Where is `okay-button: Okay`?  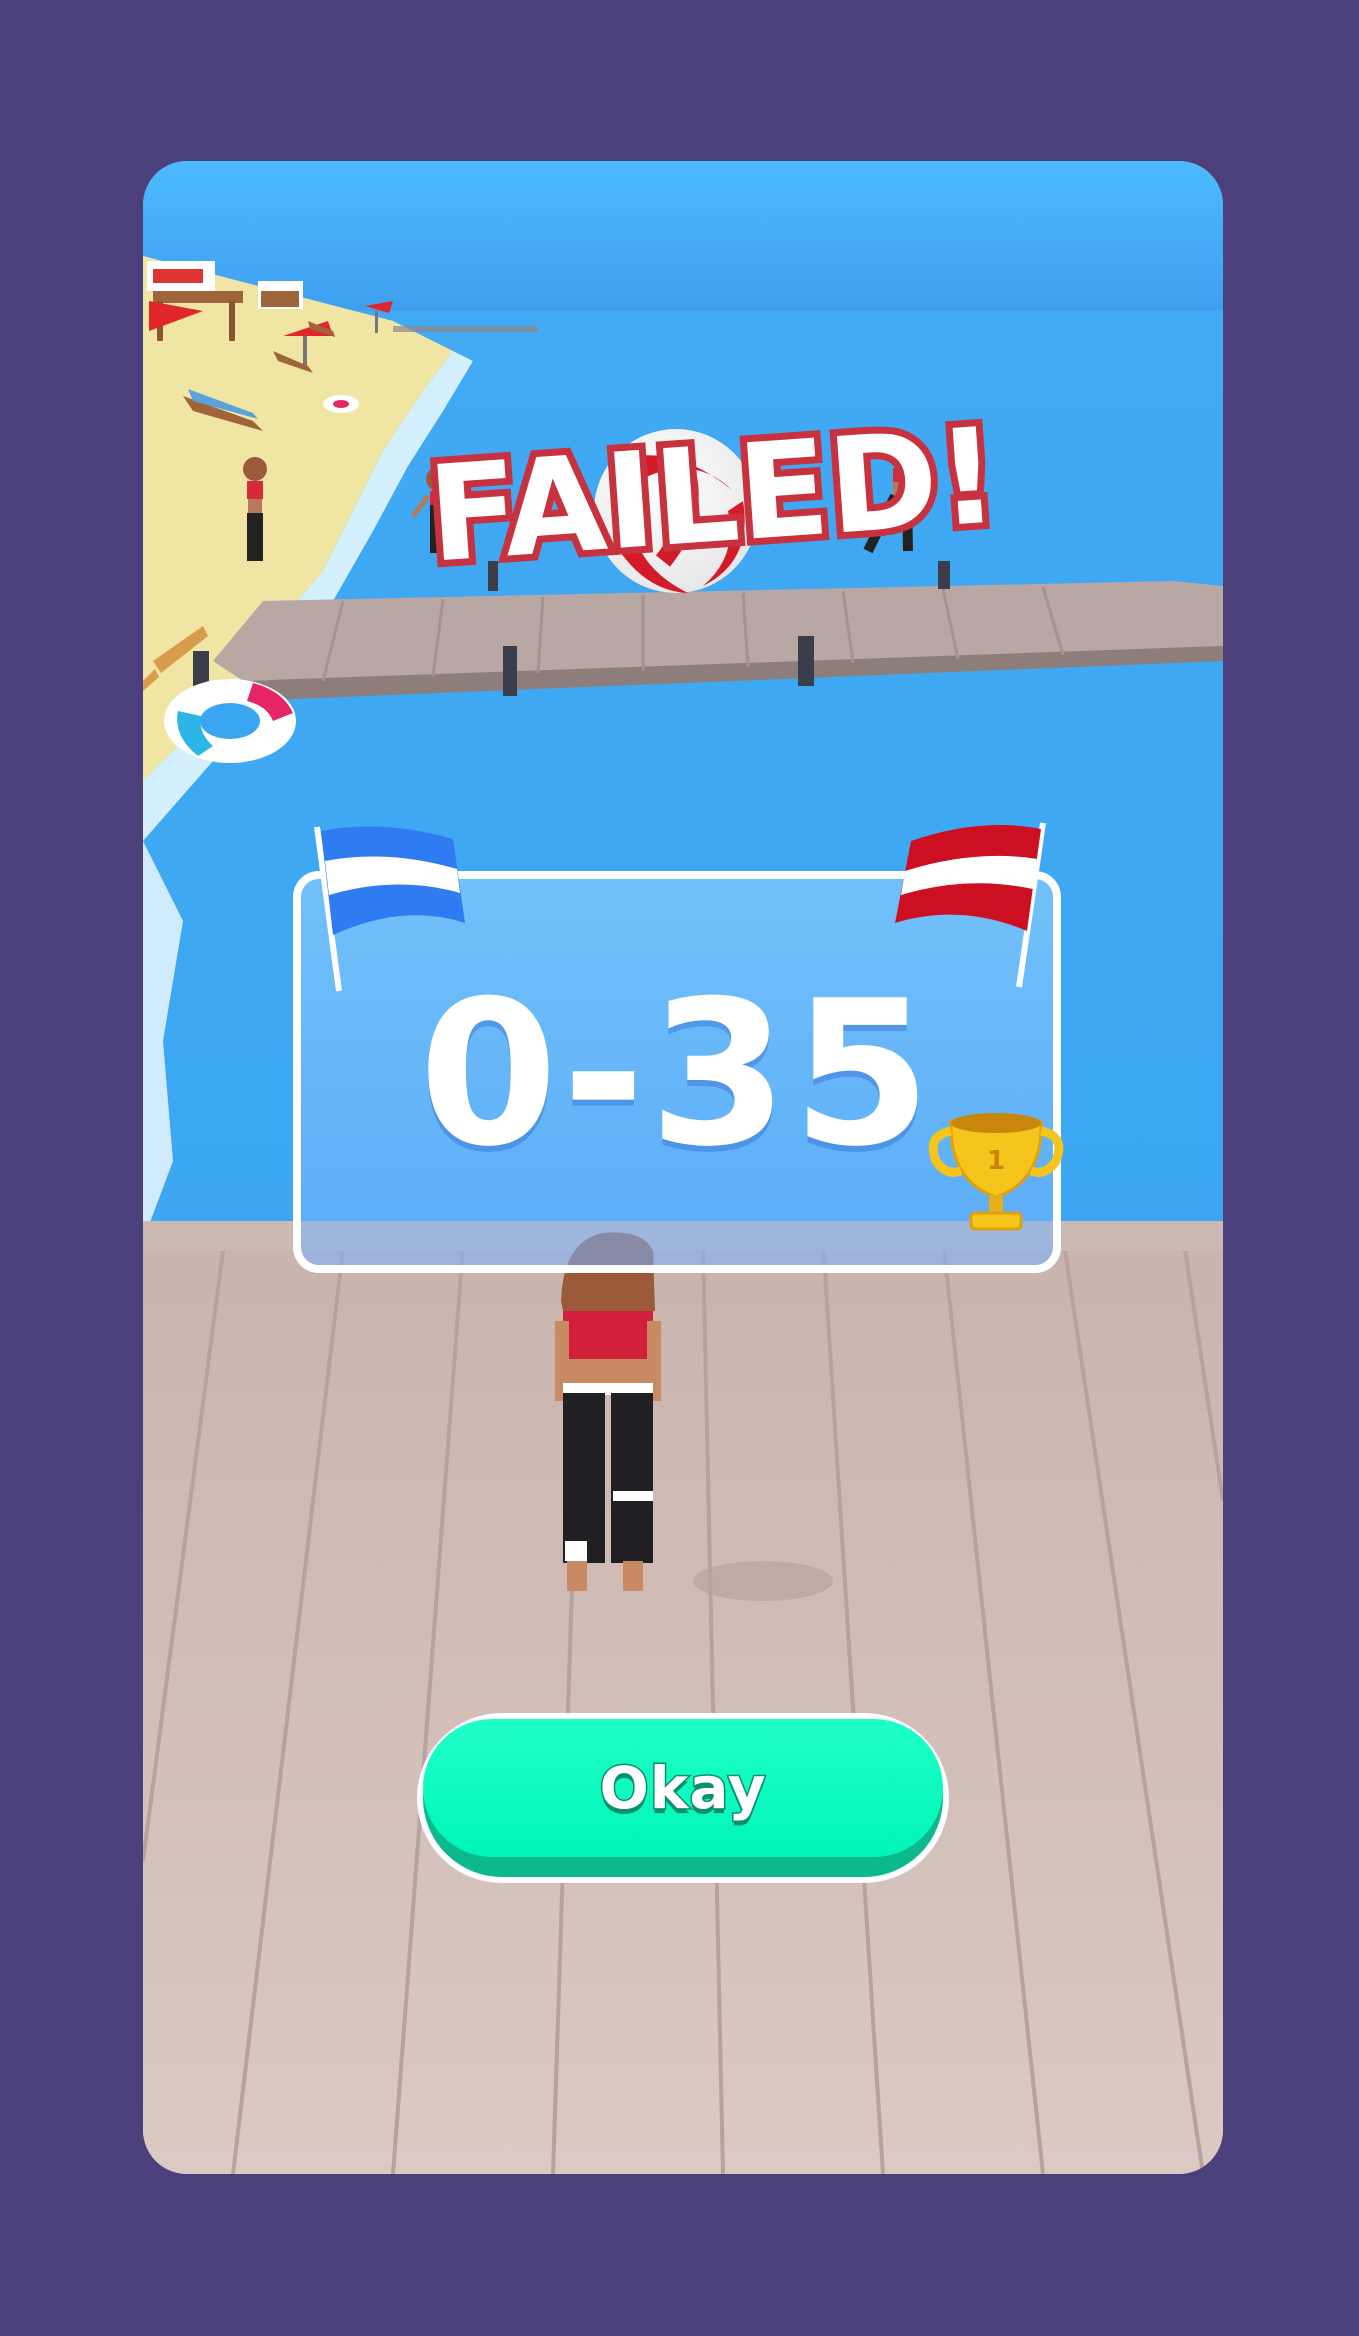 okay-button: Okay is located at coordinates (683, 1798).